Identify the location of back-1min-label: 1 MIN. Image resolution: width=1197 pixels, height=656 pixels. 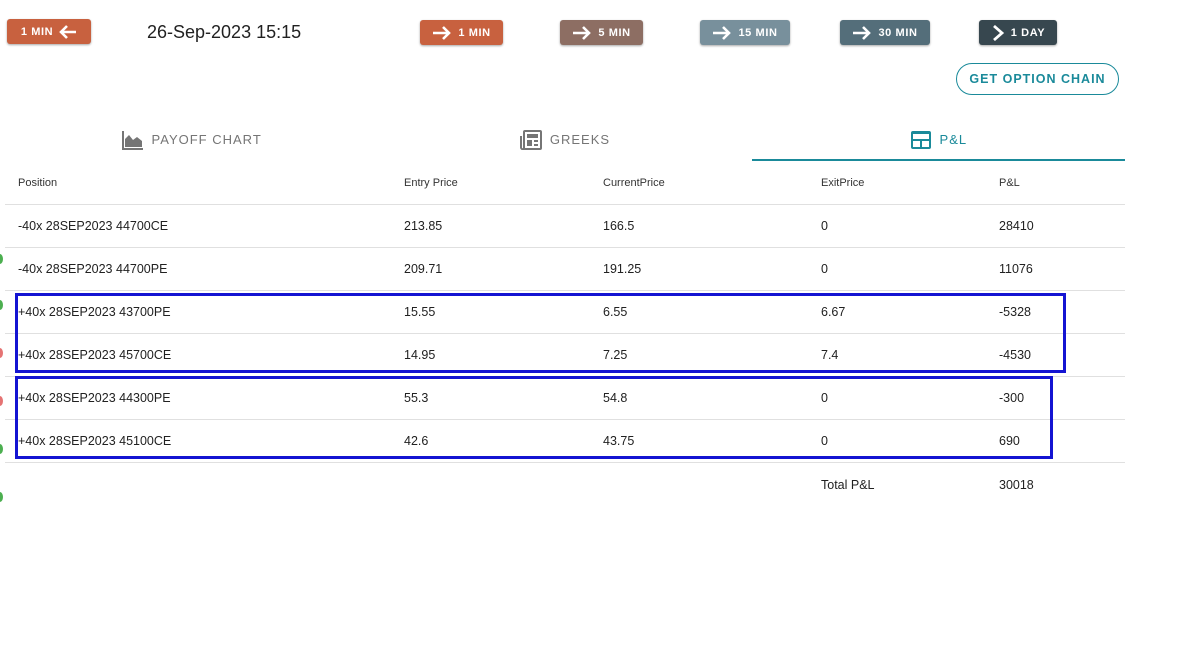
(37, 31).